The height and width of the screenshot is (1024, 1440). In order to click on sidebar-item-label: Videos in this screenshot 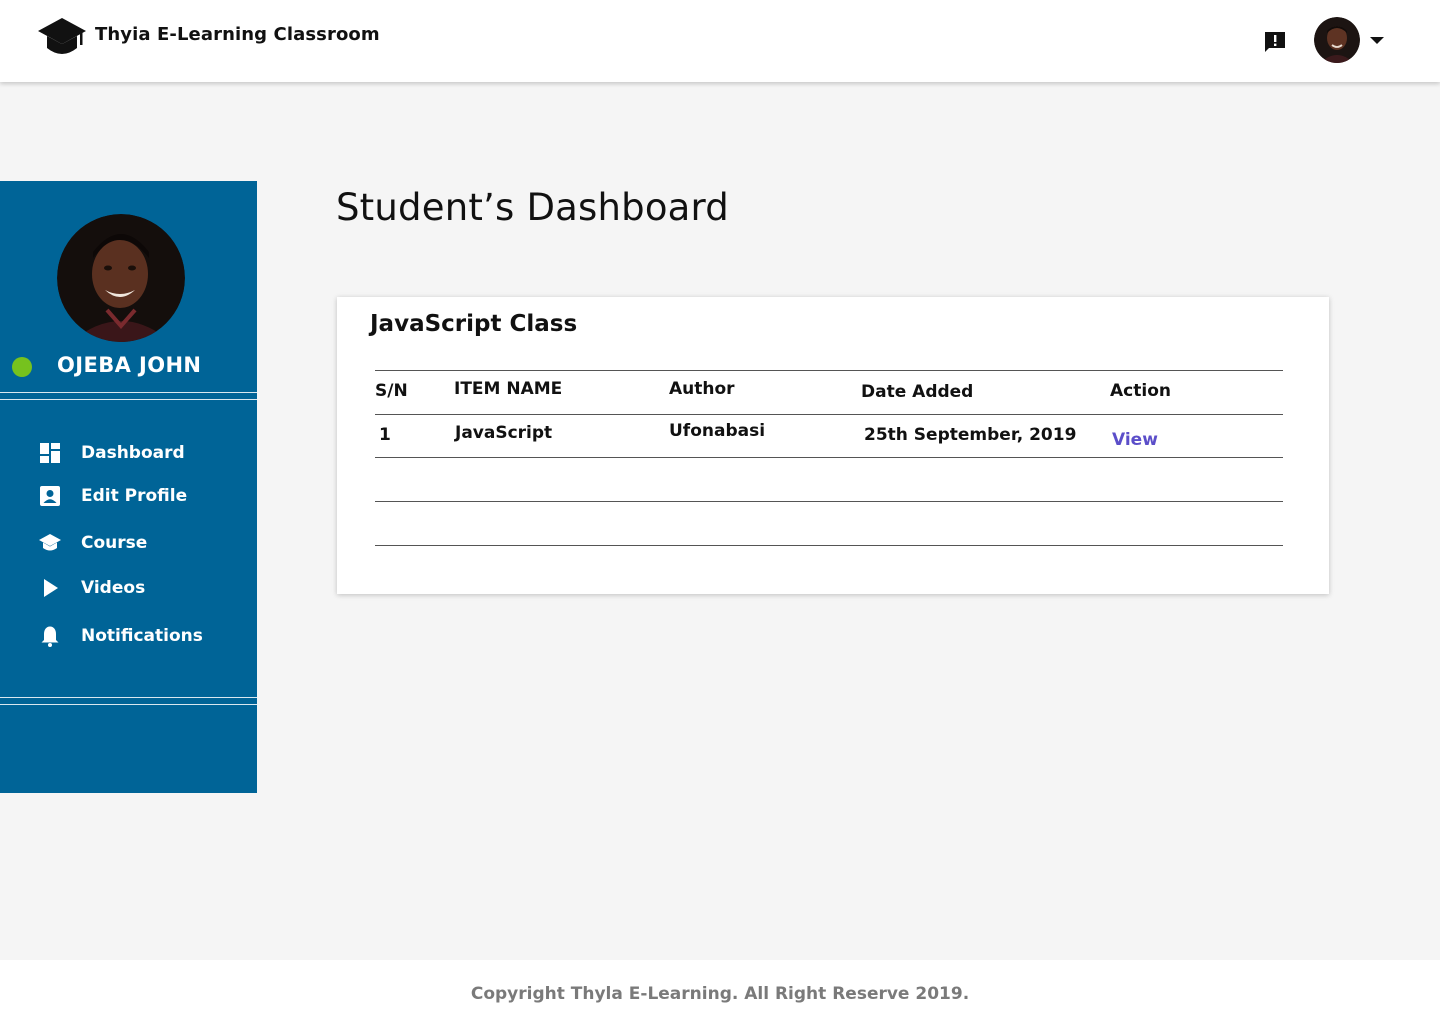, I will do `click(113, 588)`.